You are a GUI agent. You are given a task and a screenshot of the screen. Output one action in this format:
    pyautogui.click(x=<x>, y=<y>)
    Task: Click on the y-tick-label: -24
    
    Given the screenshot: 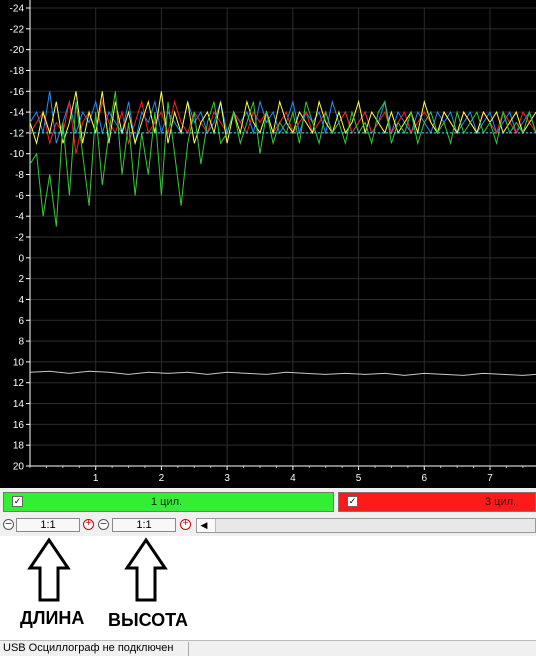 What is the action you would take?
    pyautogui.click(x=17, y=9)
    